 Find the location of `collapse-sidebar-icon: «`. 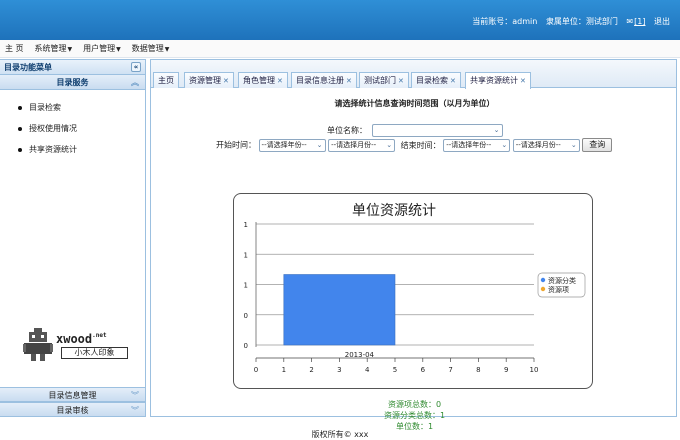

collapse-sidebar-icon: « is located at coordinates (136, 67).